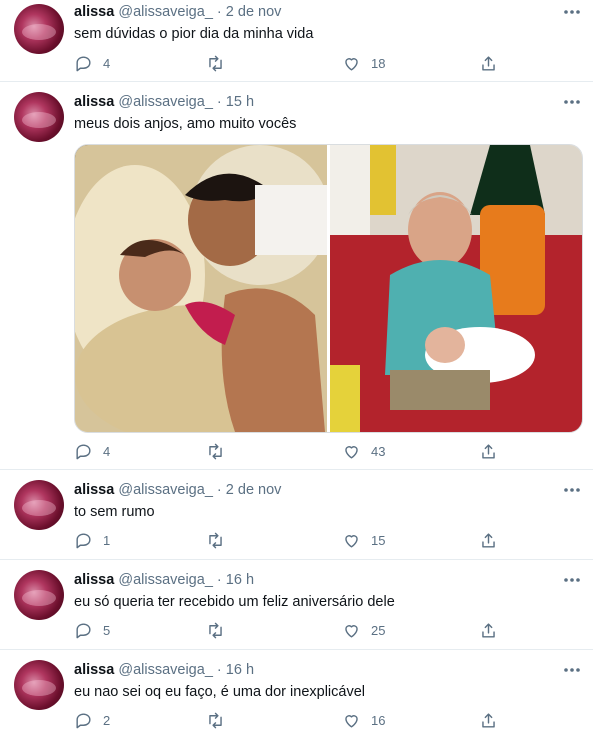 This screenshot has height=740, width=593. What do you see at coordinates (294, 451) in the screenshot?
I see `action-bar: 4 43` at bounding box center [294, 451].